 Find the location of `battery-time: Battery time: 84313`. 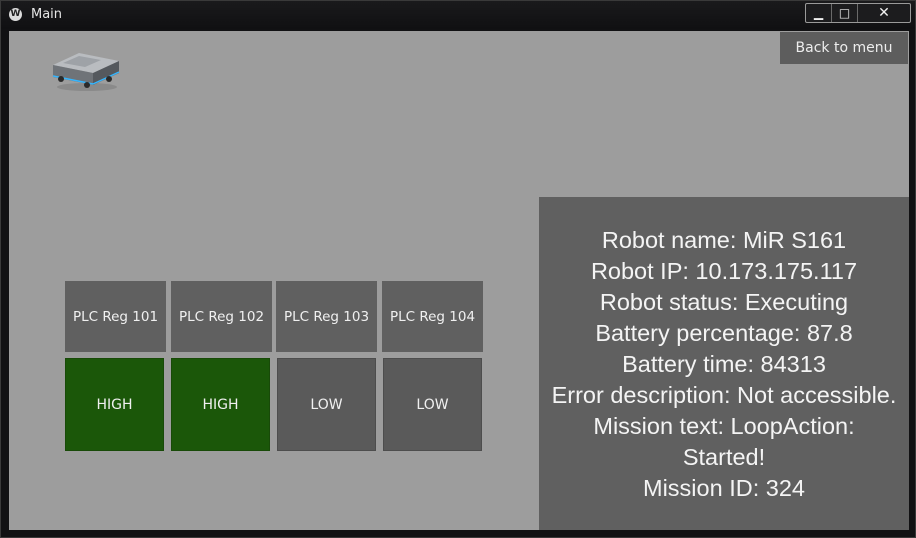

battery-time: Battery time: 84313 is located at coordinates (724, 364).